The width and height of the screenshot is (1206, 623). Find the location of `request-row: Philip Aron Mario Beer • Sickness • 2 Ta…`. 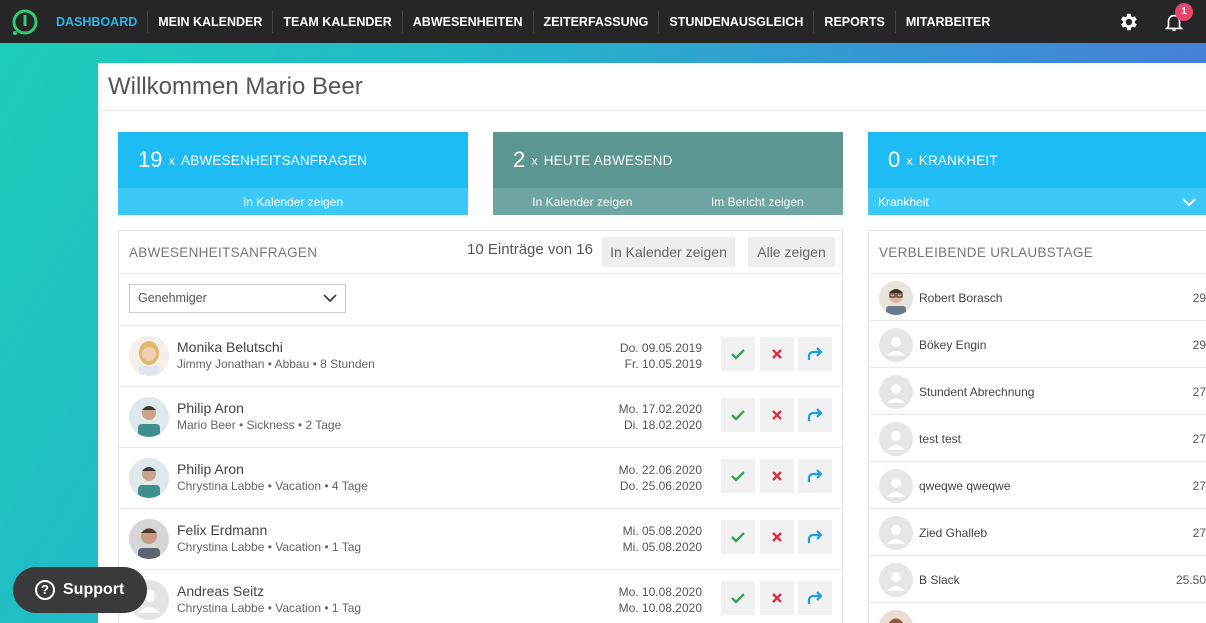

request-row: Philip Aron Mario Beer • Sickness • 2 Ta… is located at coordinates (480, 417).